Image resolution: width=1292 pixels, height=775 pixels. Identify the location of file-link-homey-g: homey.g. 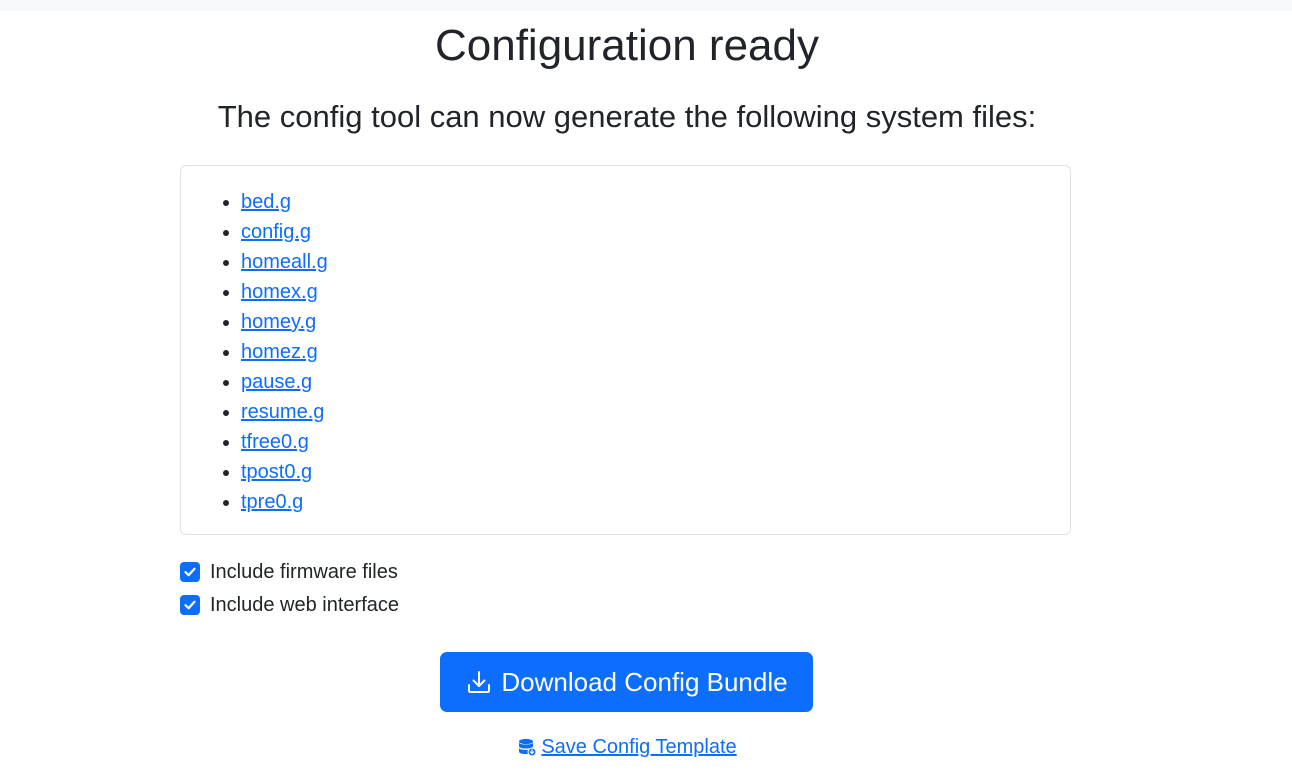
(278, 322).